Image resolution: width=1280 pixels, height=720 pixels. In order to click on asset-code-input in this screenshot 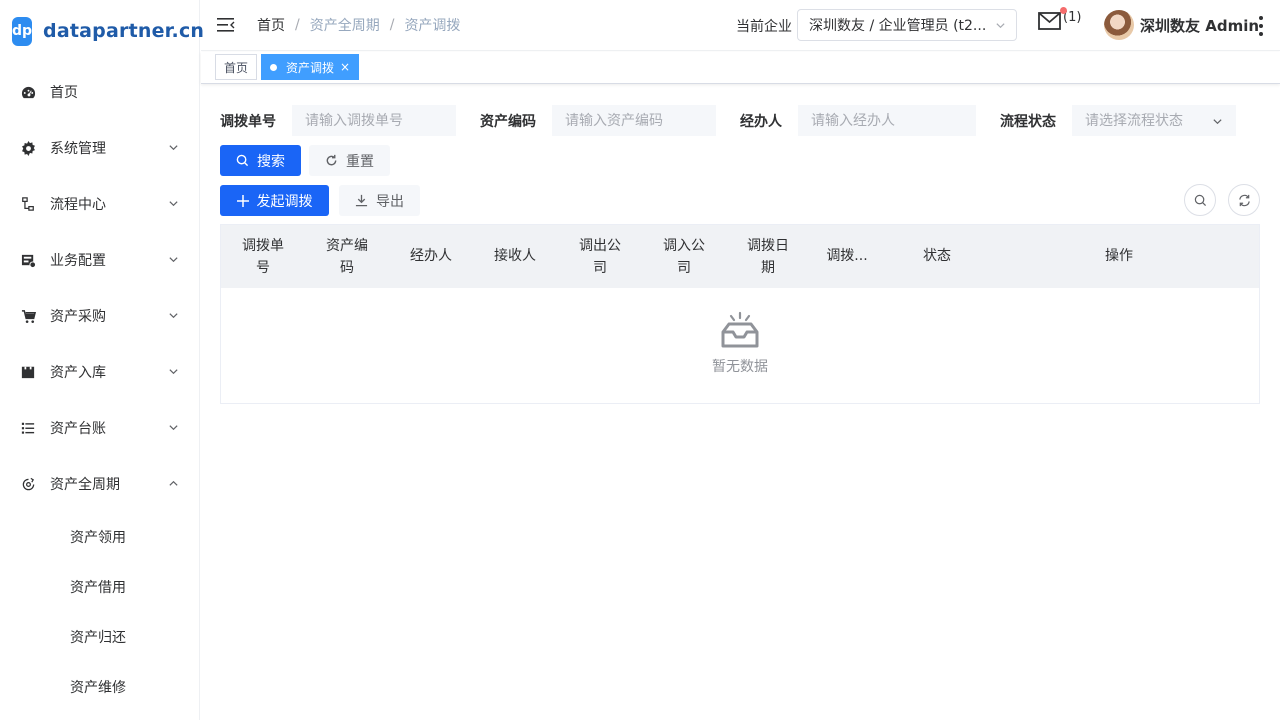, I will do `click(634, 120)`.